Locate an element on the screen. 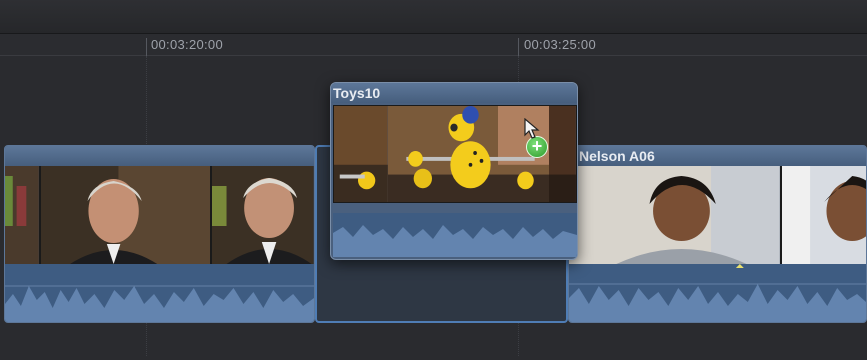  timeline-ruler: 00:03:20:00 00:03:25:00 is located at coordinates (433, 45).